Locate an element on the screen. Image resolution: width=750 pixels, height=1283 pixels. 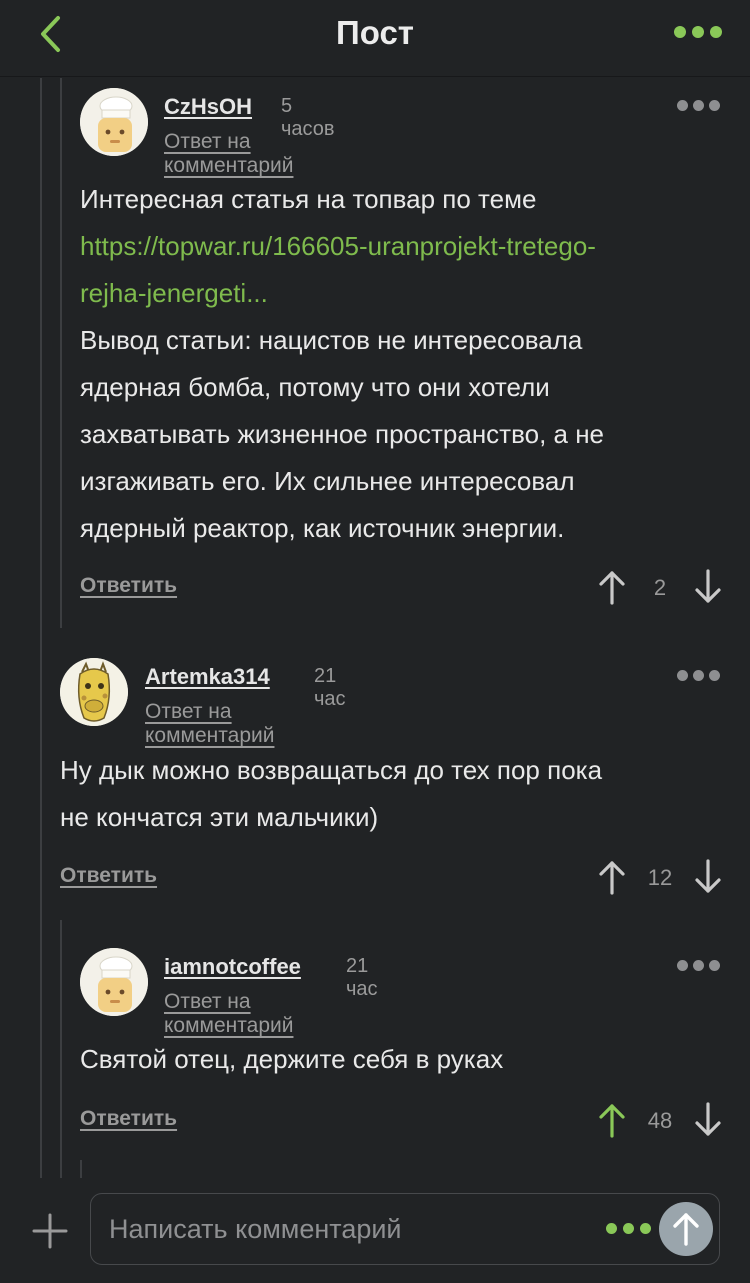
page-title: Пост is located at coordinates (375, 32).